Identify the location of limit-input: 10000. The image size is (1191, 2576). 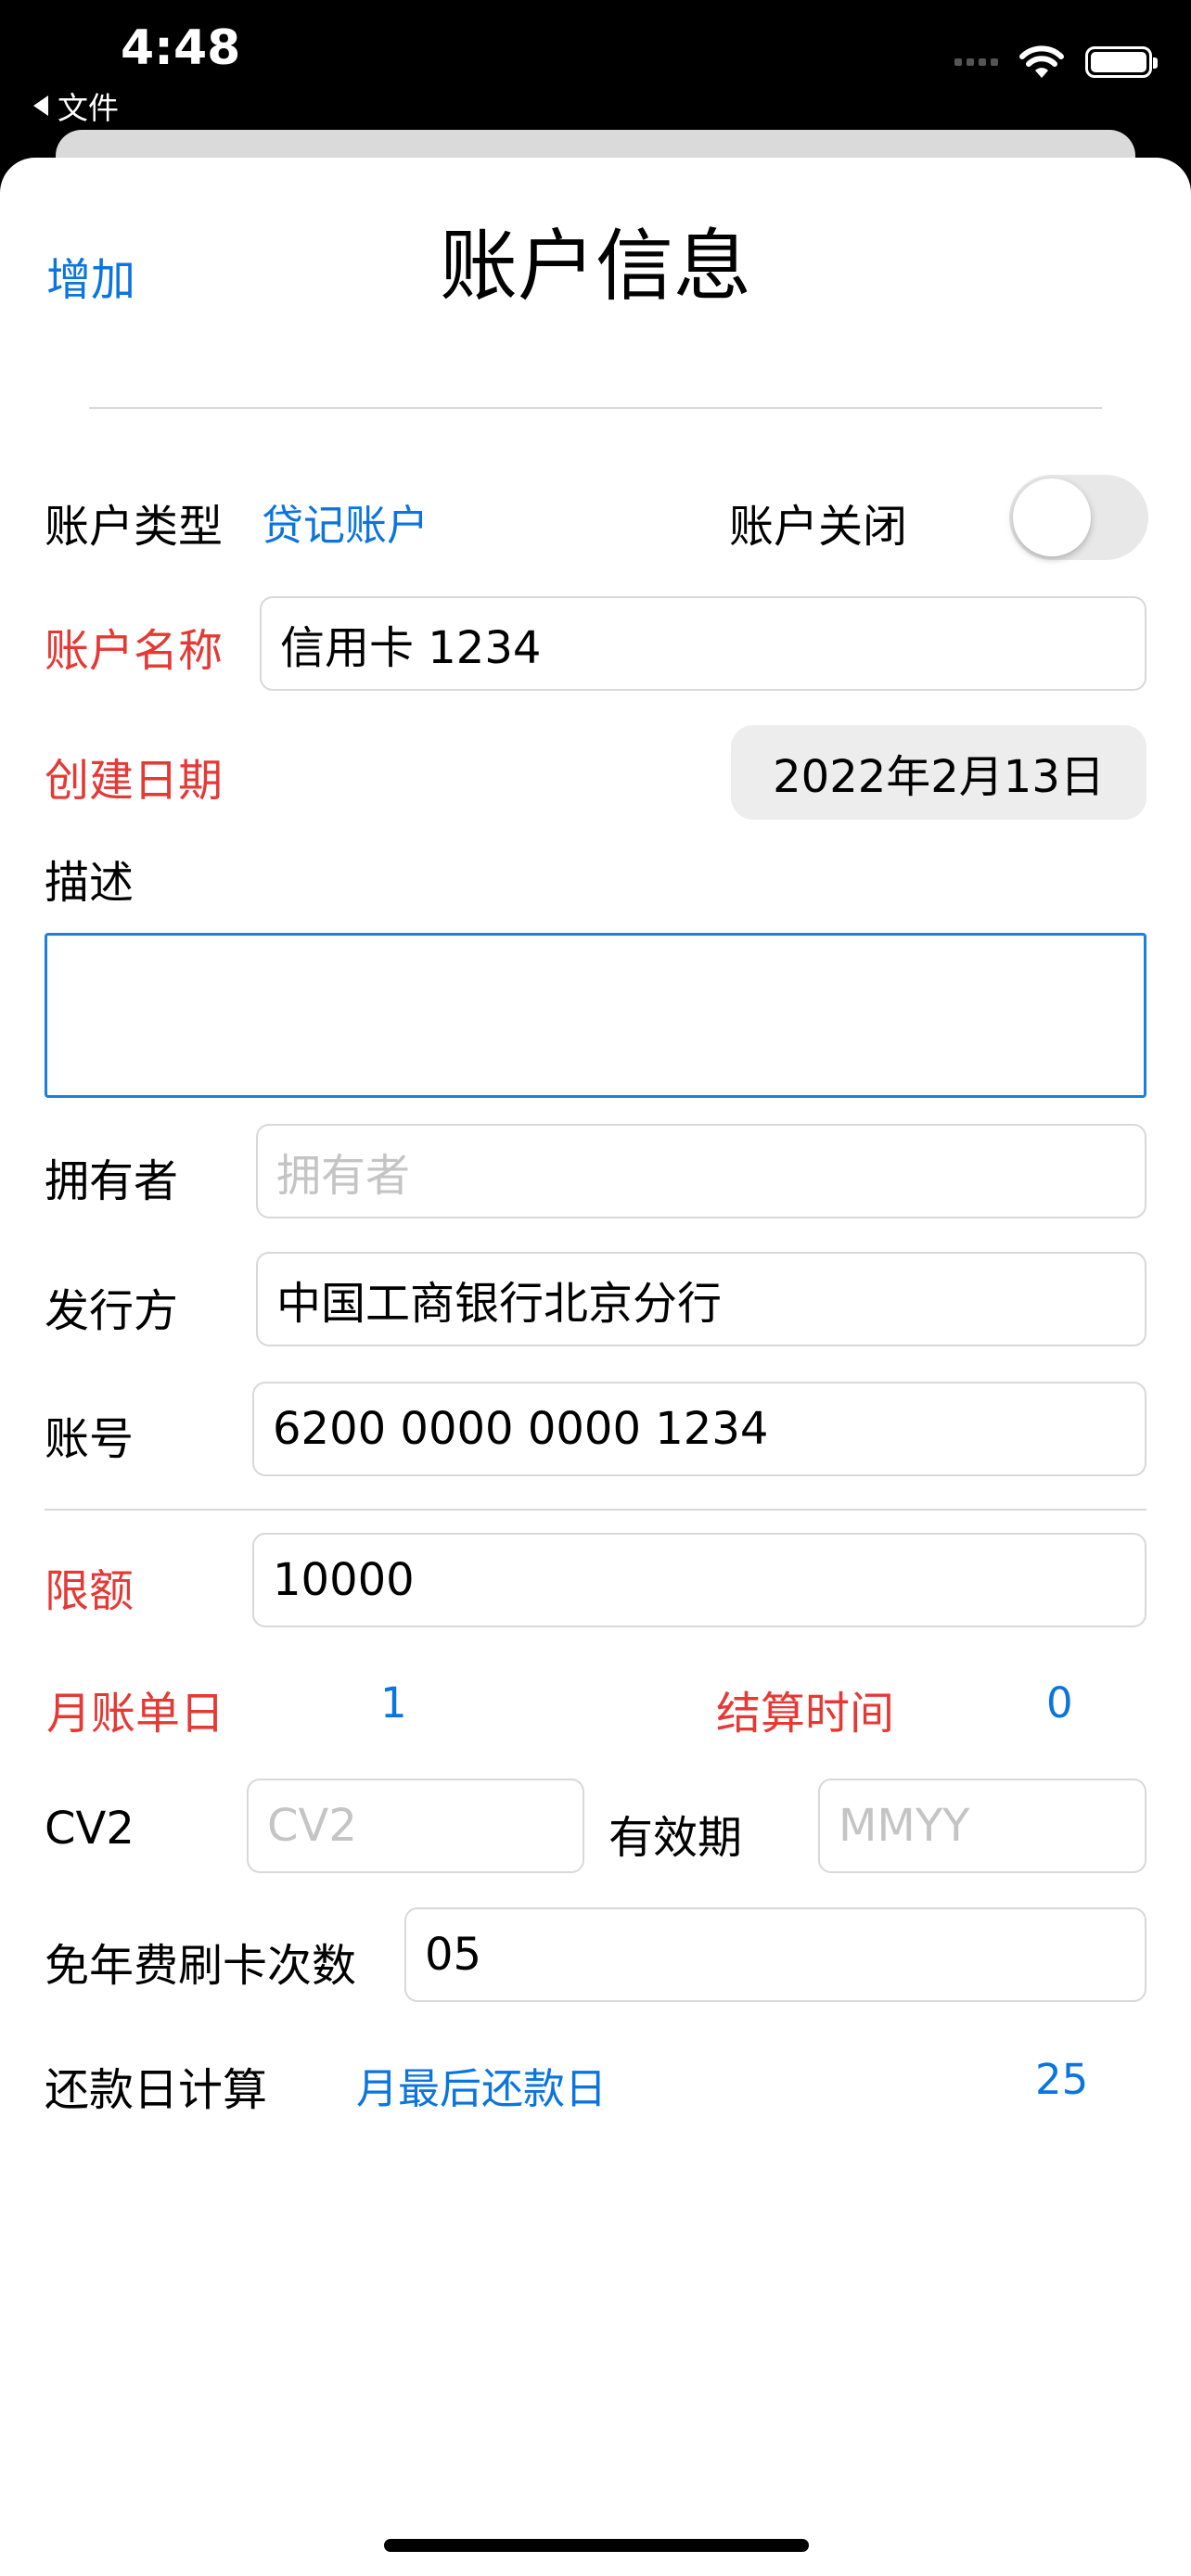
(699, 1580).